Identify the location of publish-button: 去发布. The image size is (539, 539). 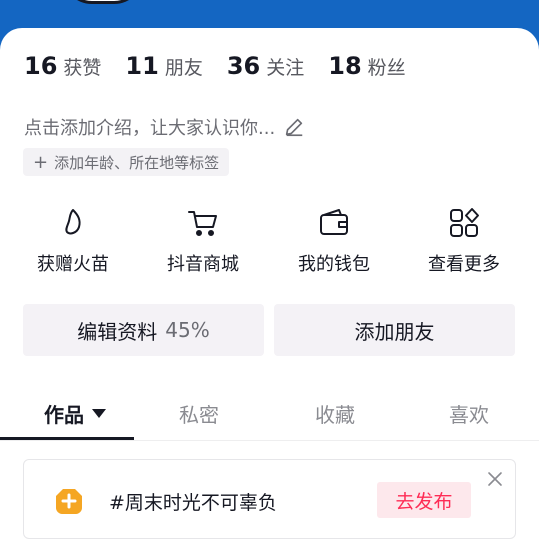
(424, 500).